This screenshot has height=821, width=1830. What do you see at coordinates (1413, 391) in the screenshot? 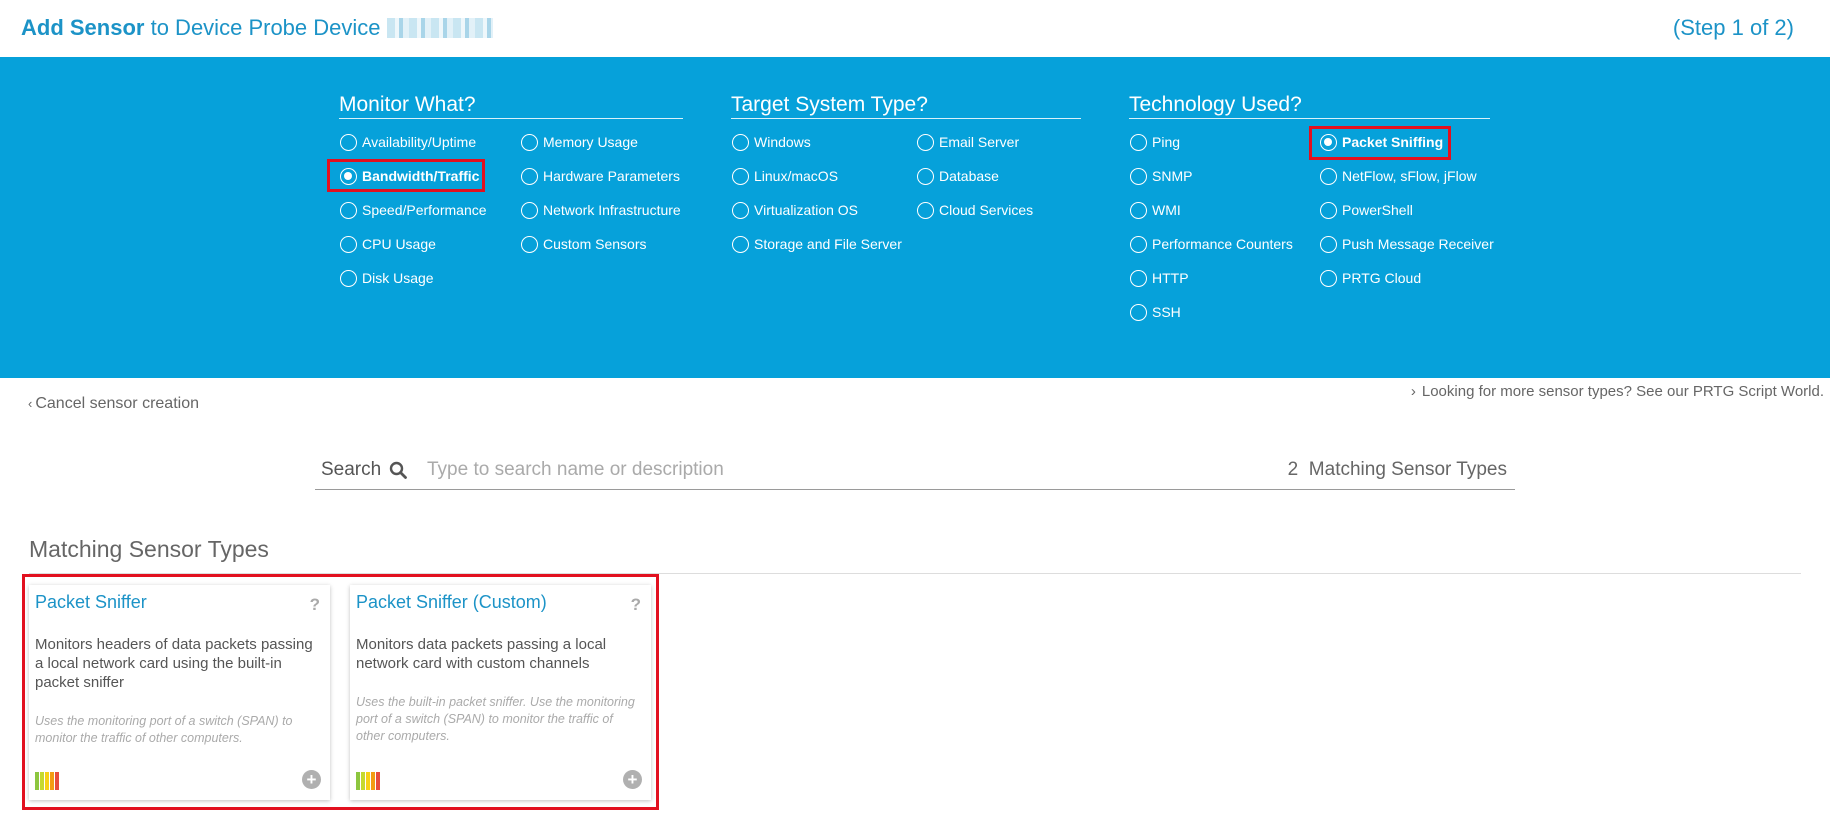
I see `chevron-right-icon: ›` at bounding box center [1413, 391].